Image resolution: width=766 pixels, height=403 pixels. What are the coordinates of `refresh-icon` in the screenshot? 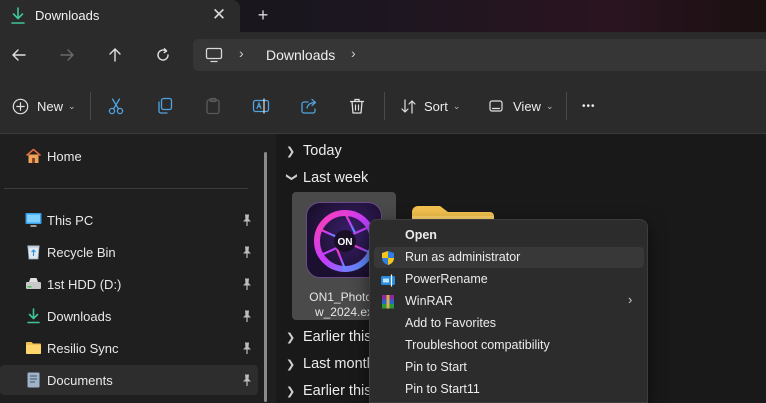 It's located at (163, 54).